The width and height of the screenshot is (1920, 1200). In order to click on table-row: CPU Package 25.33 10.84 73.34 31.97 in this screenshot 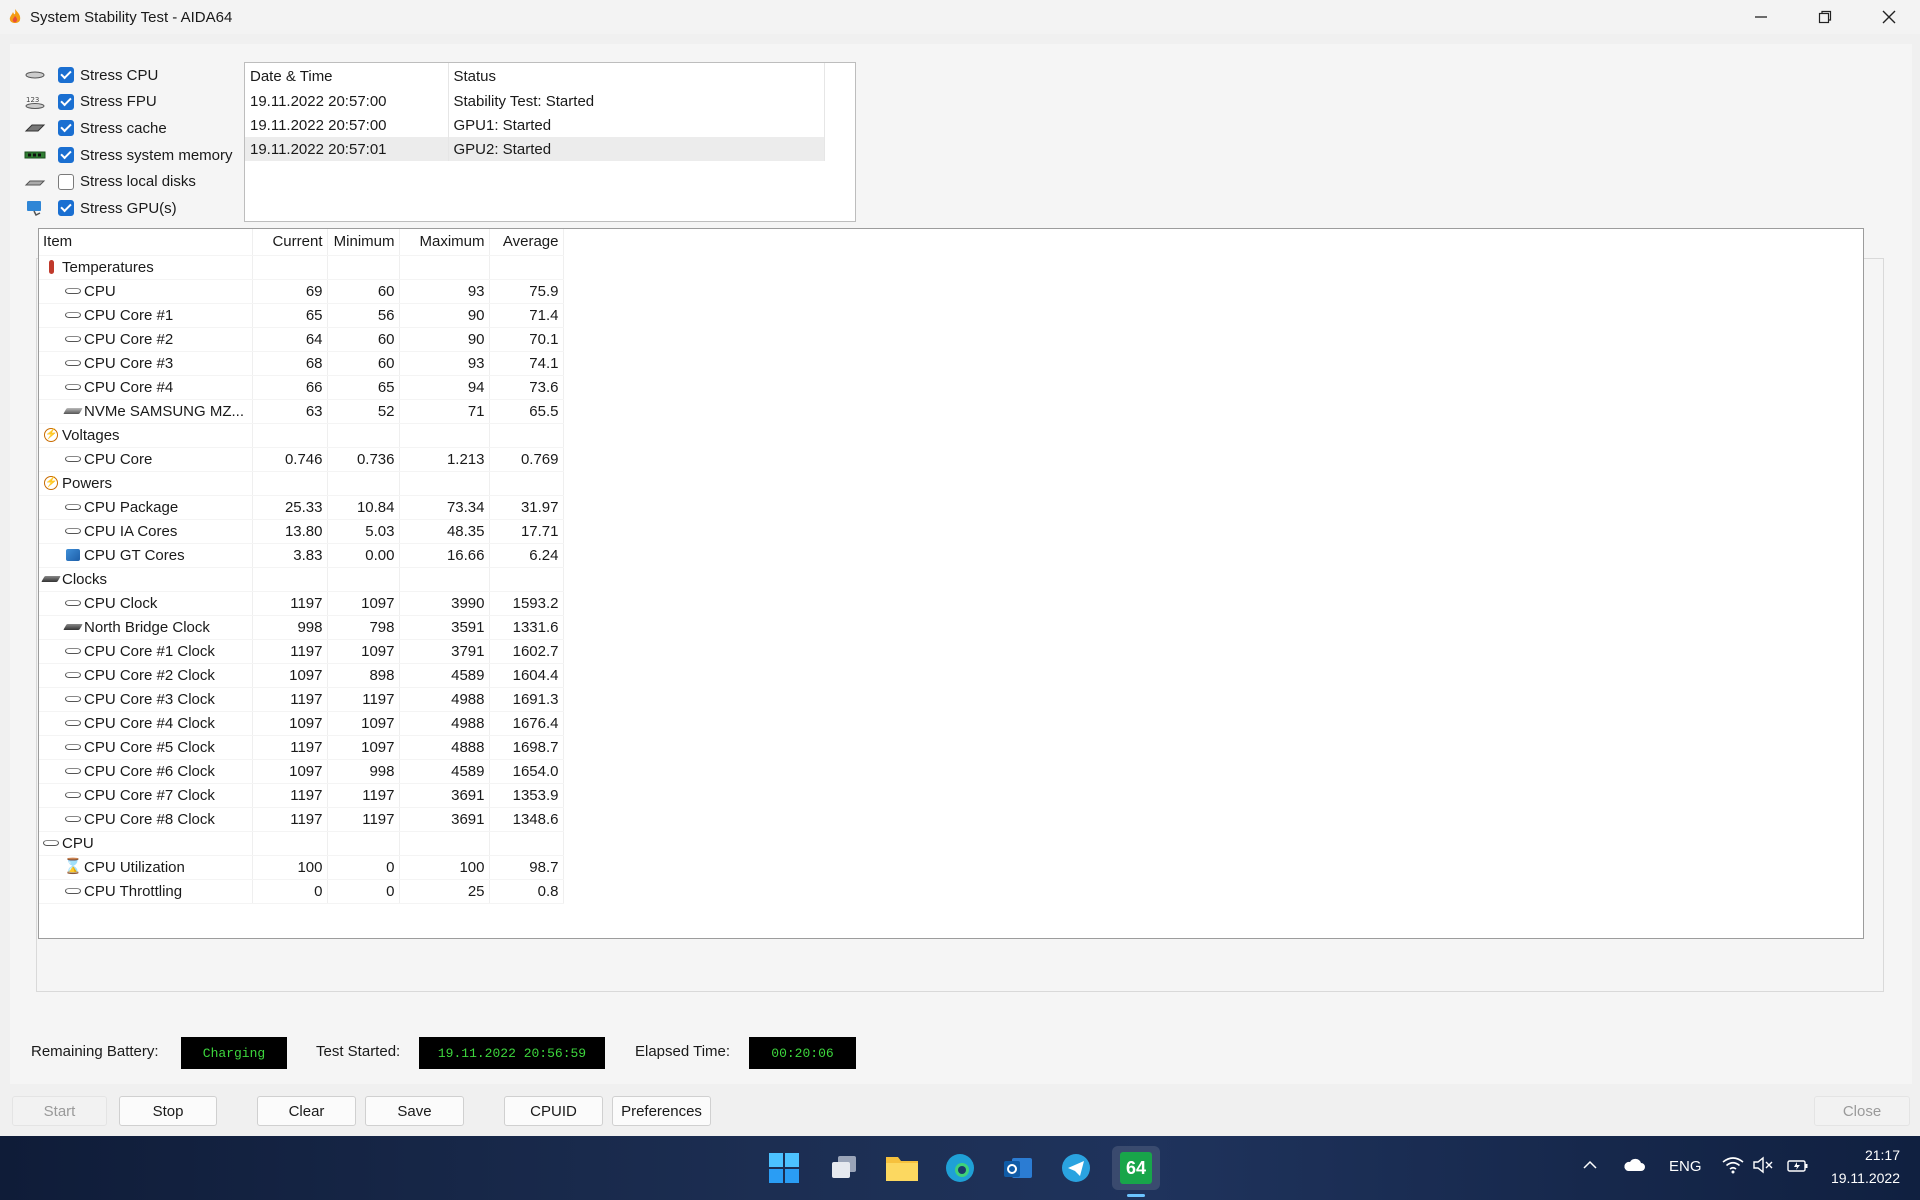, I will do `click(301, 507)`.